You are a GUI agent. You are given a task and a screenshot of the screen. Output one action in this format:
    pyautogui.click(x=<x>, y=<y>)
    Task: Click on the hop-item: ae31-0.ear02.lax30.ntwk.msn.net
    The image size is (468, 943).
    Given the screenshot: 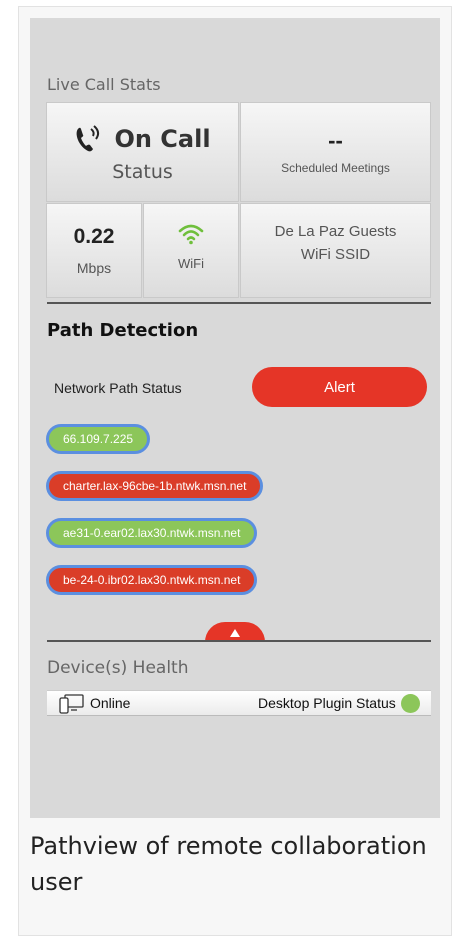 What is the action you would take?
    pyautogui.click(x=152, y=533)
    